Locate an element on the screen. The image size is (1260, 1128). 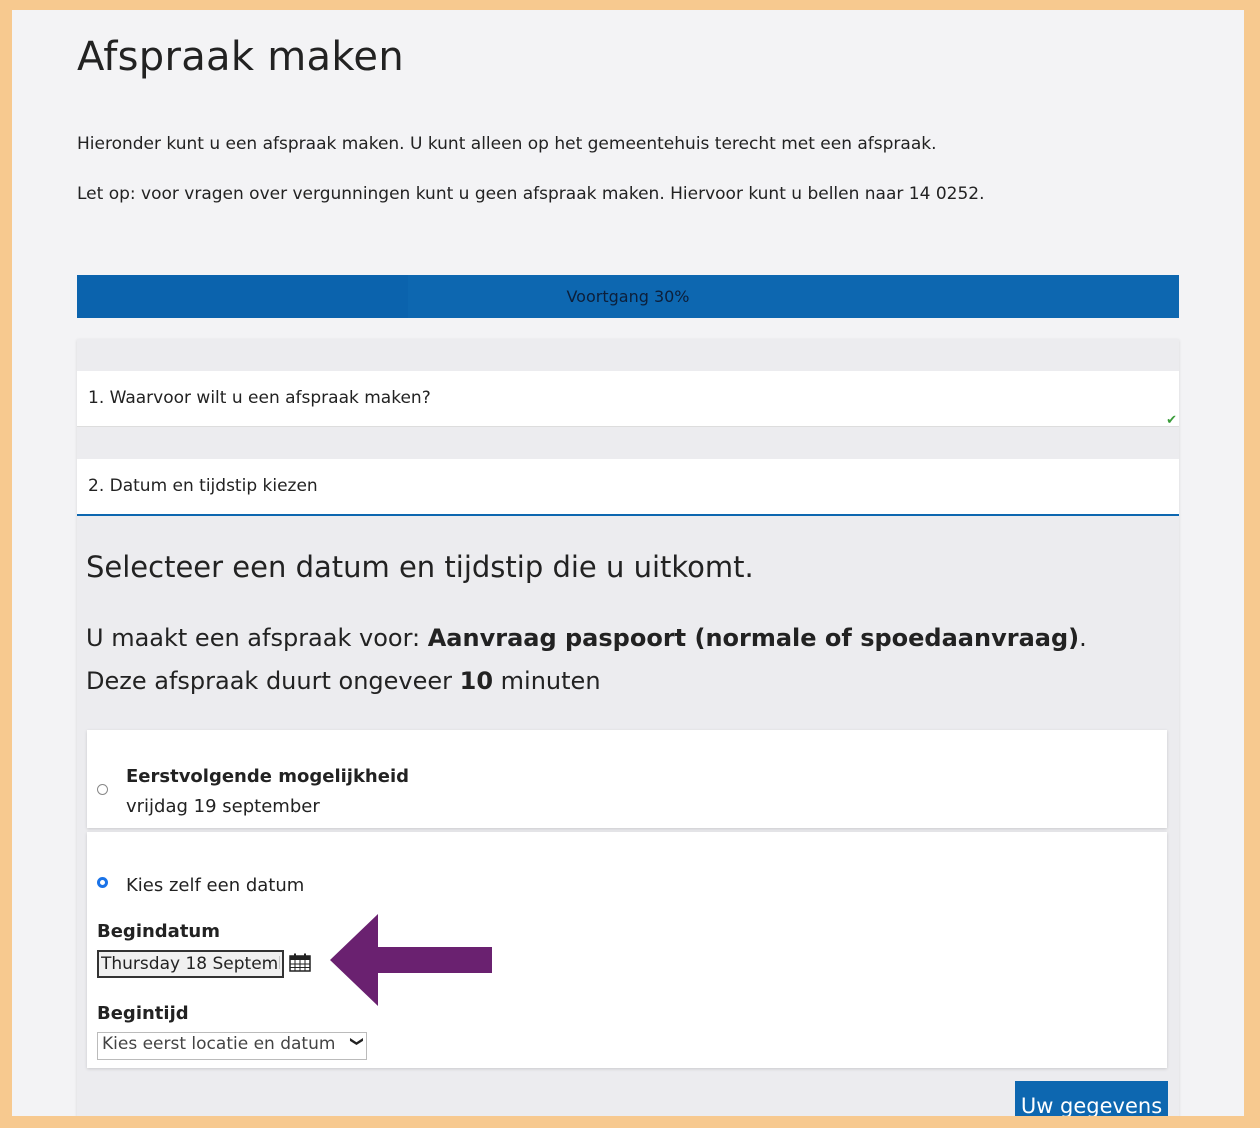
chevron-down-icon: ❯ is located at coordinates (357, 1041).